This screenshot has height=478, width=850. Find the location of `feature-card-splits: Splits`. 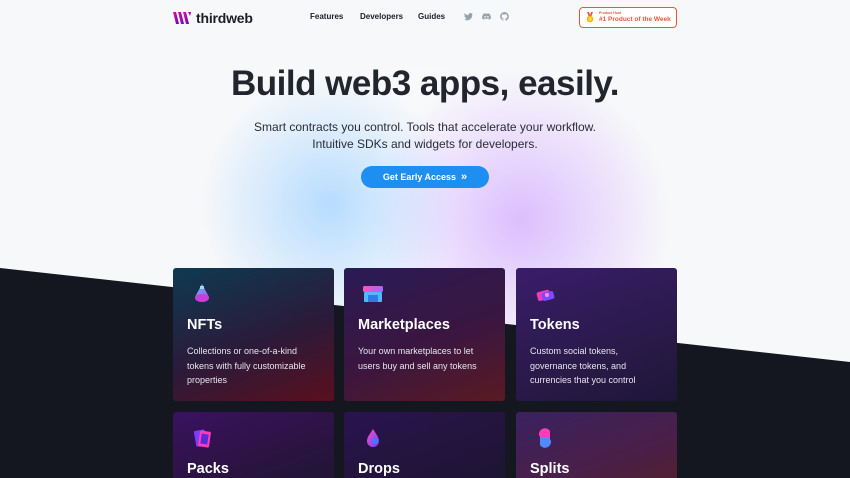

feature-card-splits: Splits is located at coordinates (596, 445).